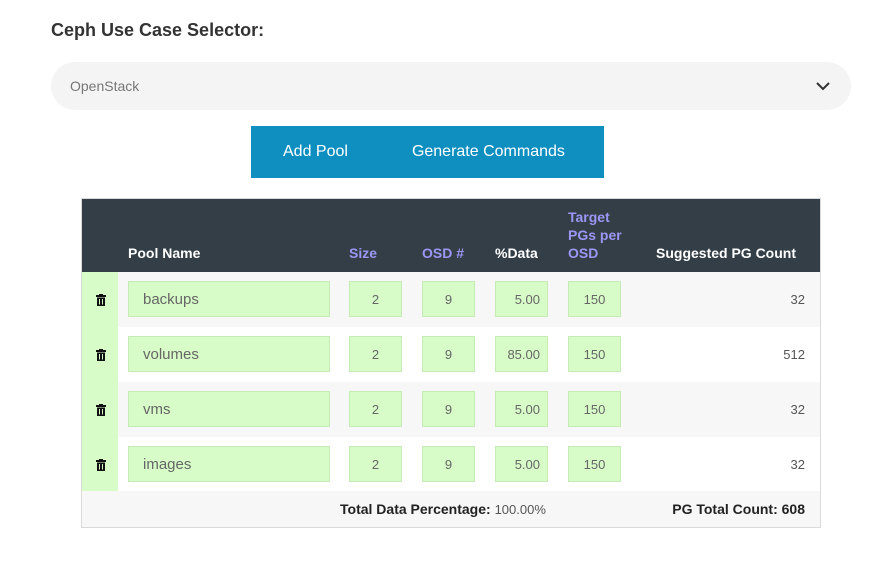 This screenshot has width=878, height=563. I want to click on header-osd: OSD #, so click(443, 253).